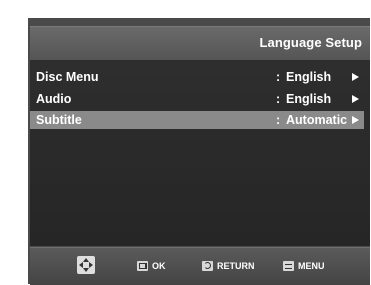 Image resolution: width=371 pixels, height=285 pixels. What do you see at coordinates (159, 266) in the screenshot?
I see `ok-label: OK` at bounding box center [159, 266].